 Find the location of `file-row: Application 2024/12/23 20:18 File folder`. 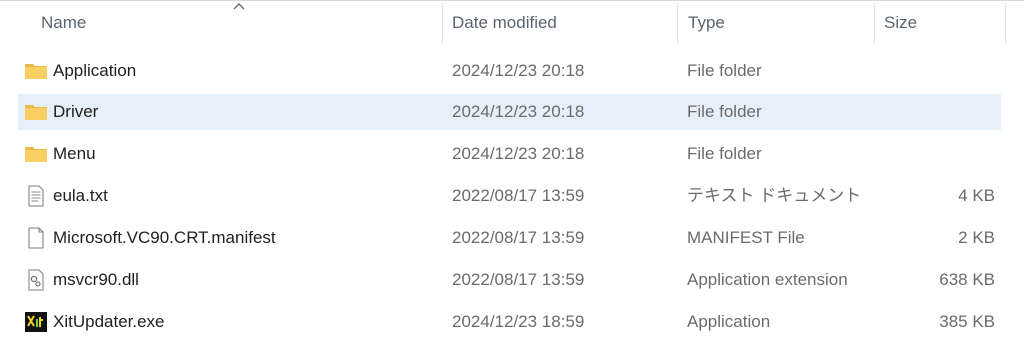

file-row: Application 2024/12/23 20:18 File folder is located at coordinates (509, 71).